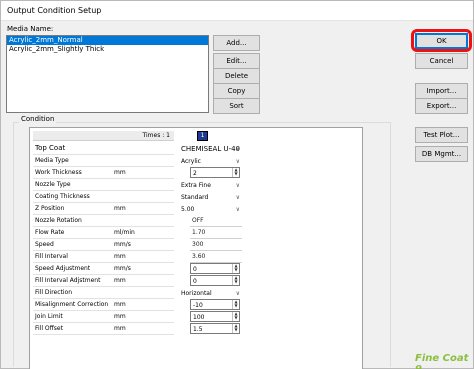 This screenshot has width=474, height=369. What do you see at coordinates (103, 161) in the screenshot?
I see `property-row: Media Type` at bounding box center [103, 161].